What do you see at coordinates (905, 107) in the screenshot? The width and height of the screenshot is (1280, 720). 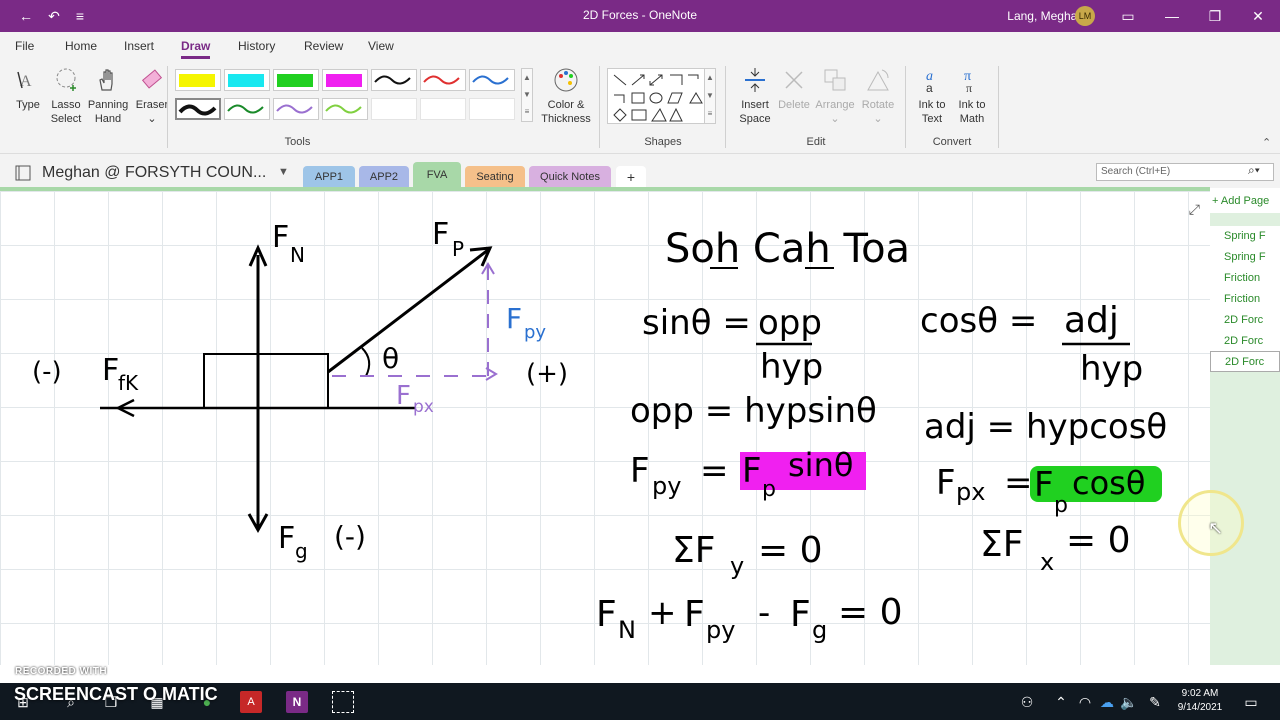 I see `divider` at bounding box center [905, 107].